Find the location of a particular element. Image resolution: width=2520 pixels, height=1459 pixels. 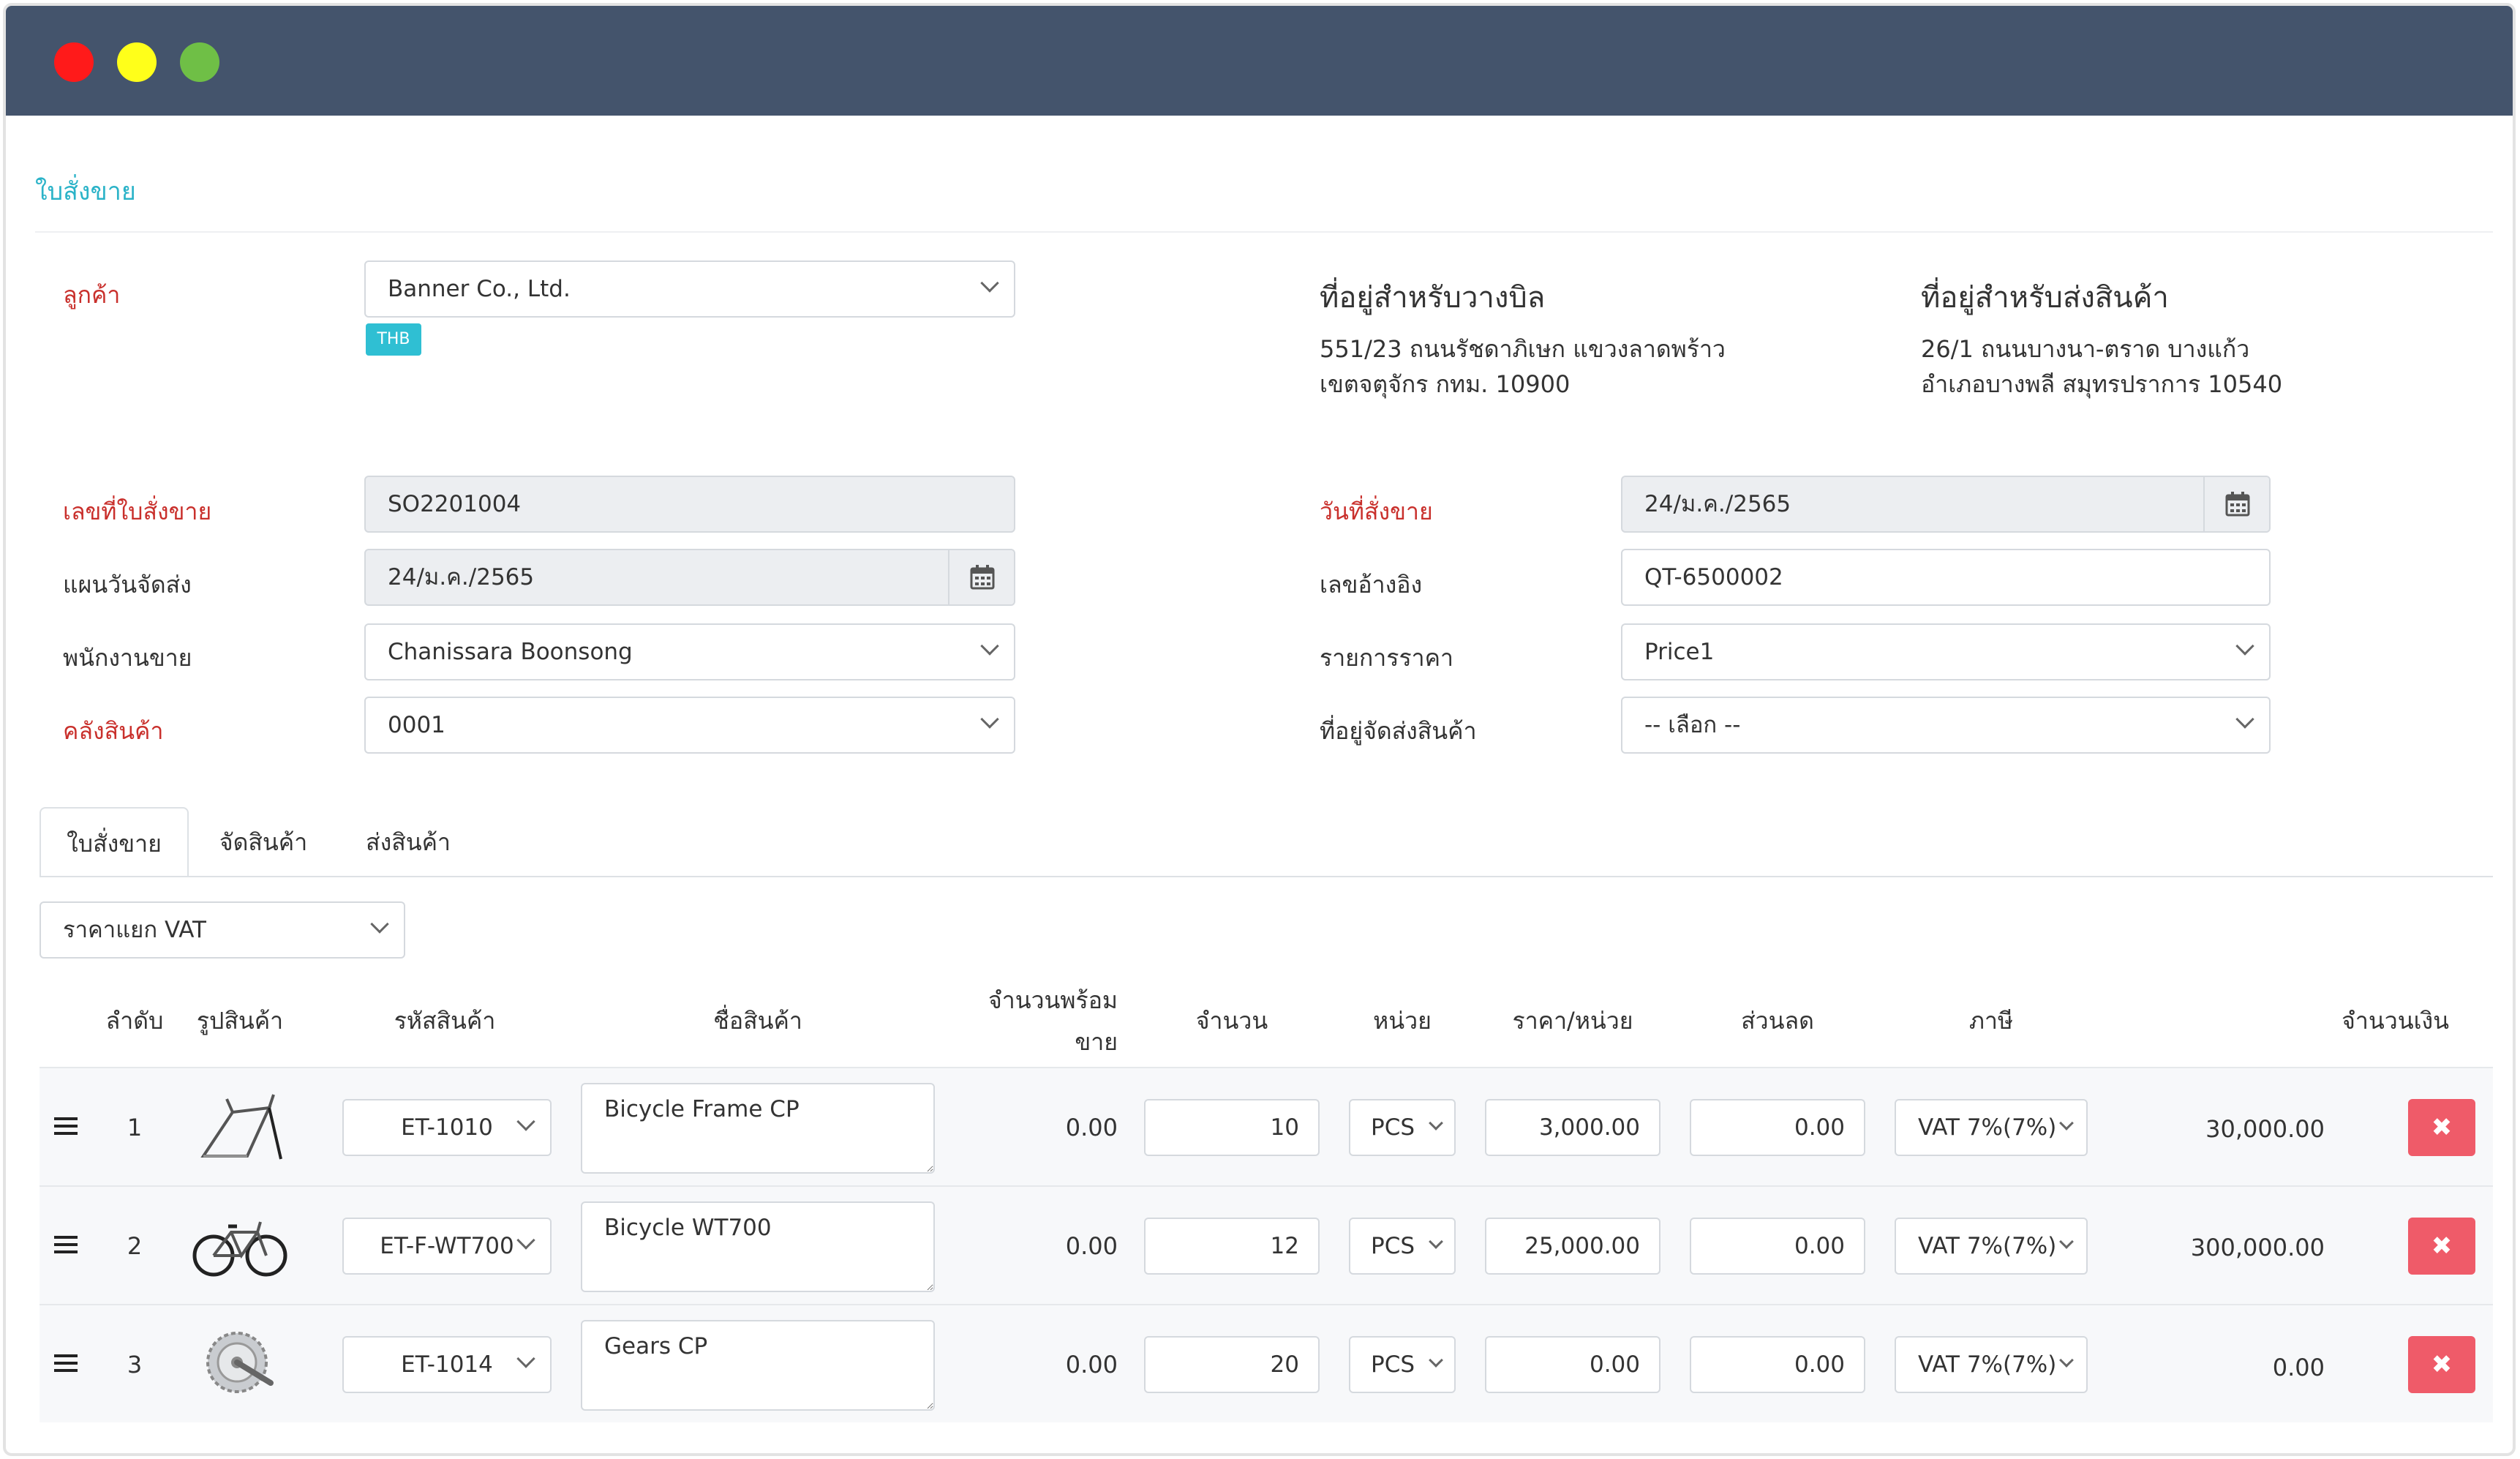

product-code-value: ET-F-WT700 is located at coordinates (447, 1246).